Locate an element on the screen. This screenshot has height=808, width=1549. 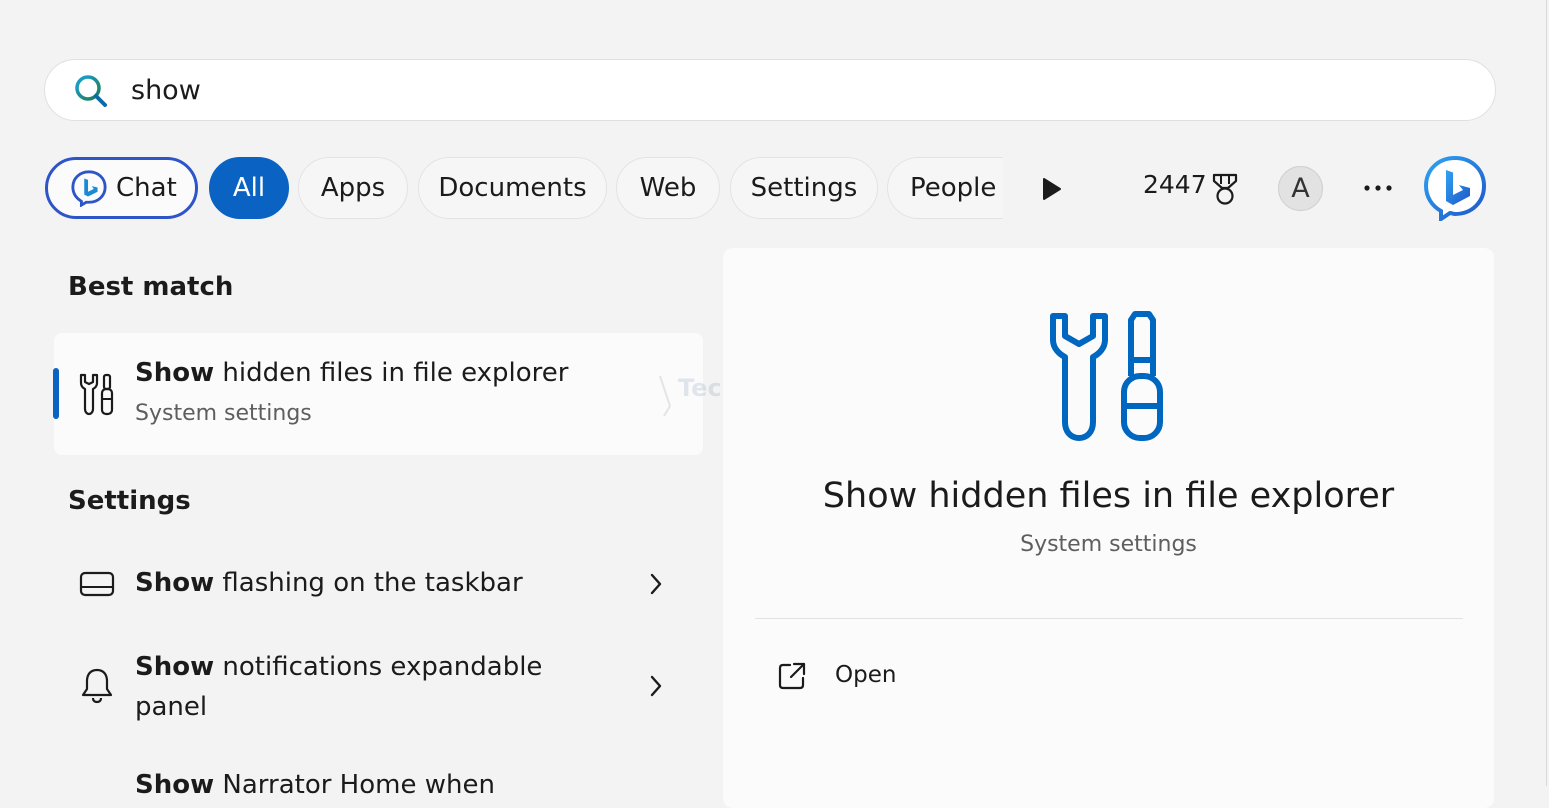
best-match-result is located at coordinates (378, 394).